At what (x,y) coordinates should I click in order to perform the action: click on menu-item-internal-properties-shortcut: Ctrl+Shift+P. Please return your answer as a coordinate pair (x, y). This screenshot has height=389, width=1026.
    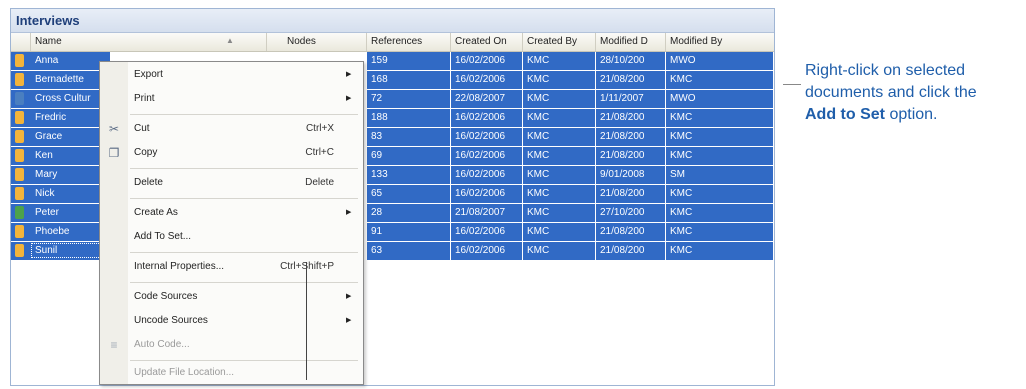
    Looking at the image, I should click on (307, 266).